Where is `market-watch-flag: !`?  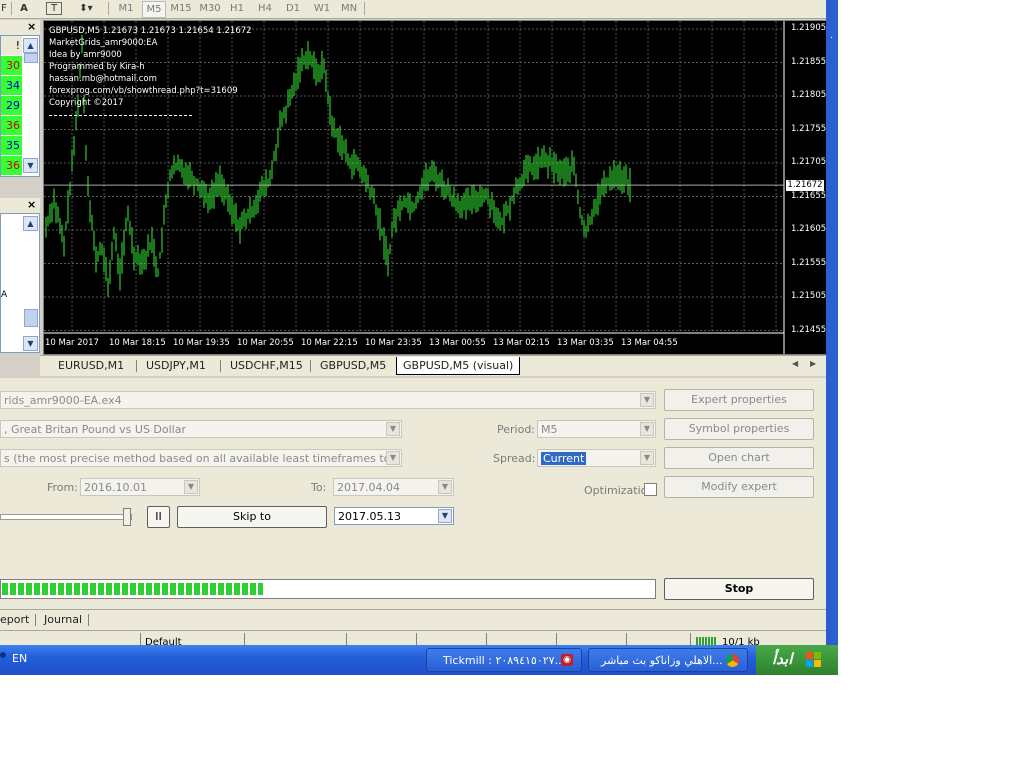
market-watch-flag: ! is located at coordinates (11, 45).